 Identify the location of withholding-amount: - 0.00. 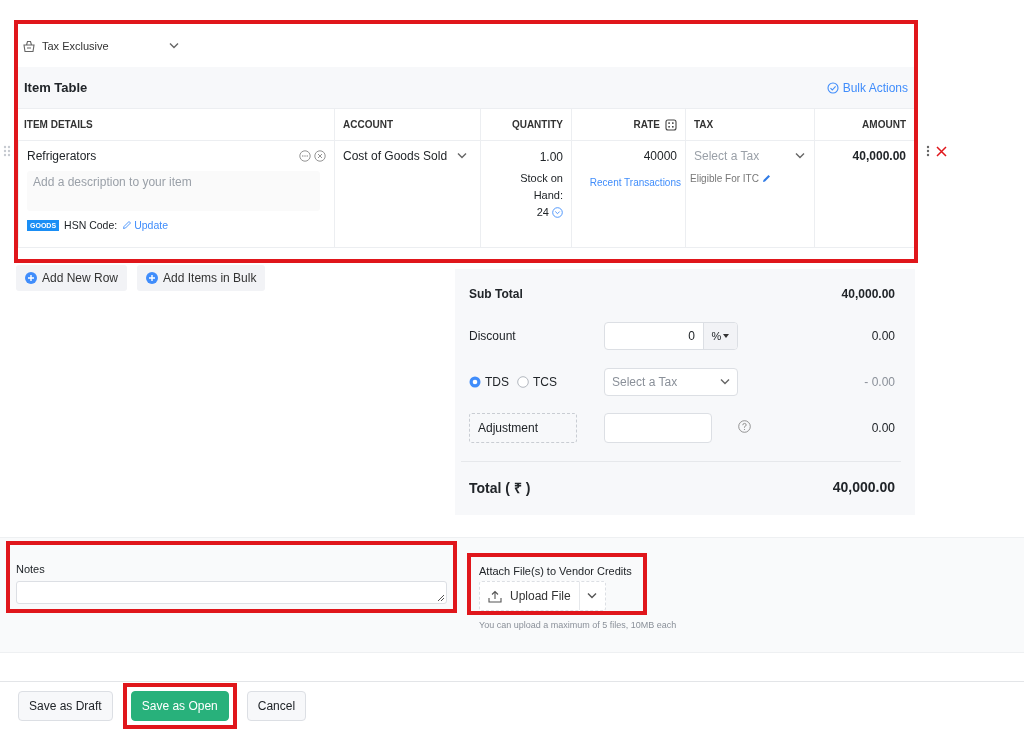
(879, 382).